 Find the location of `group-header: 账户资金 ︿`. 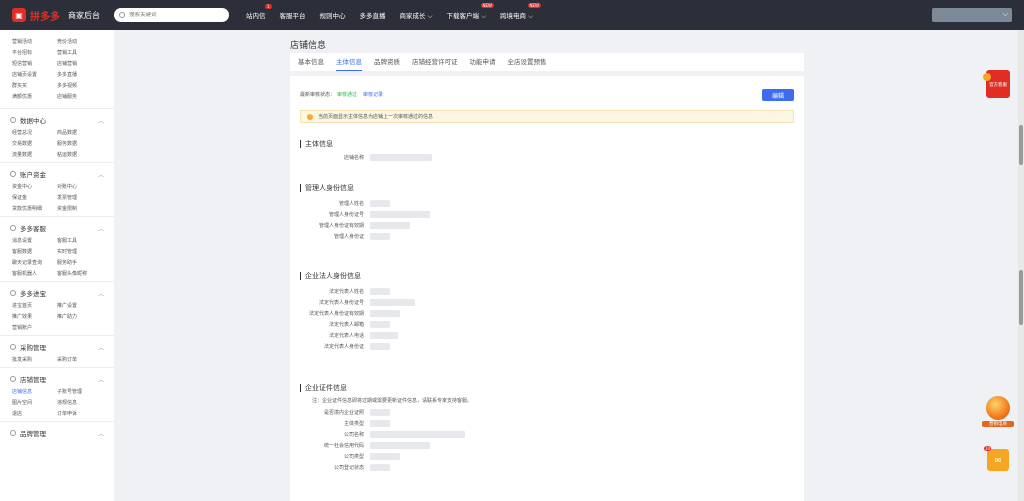

group-header: 账户资金 ︿ is located at coordinates (57, 174).